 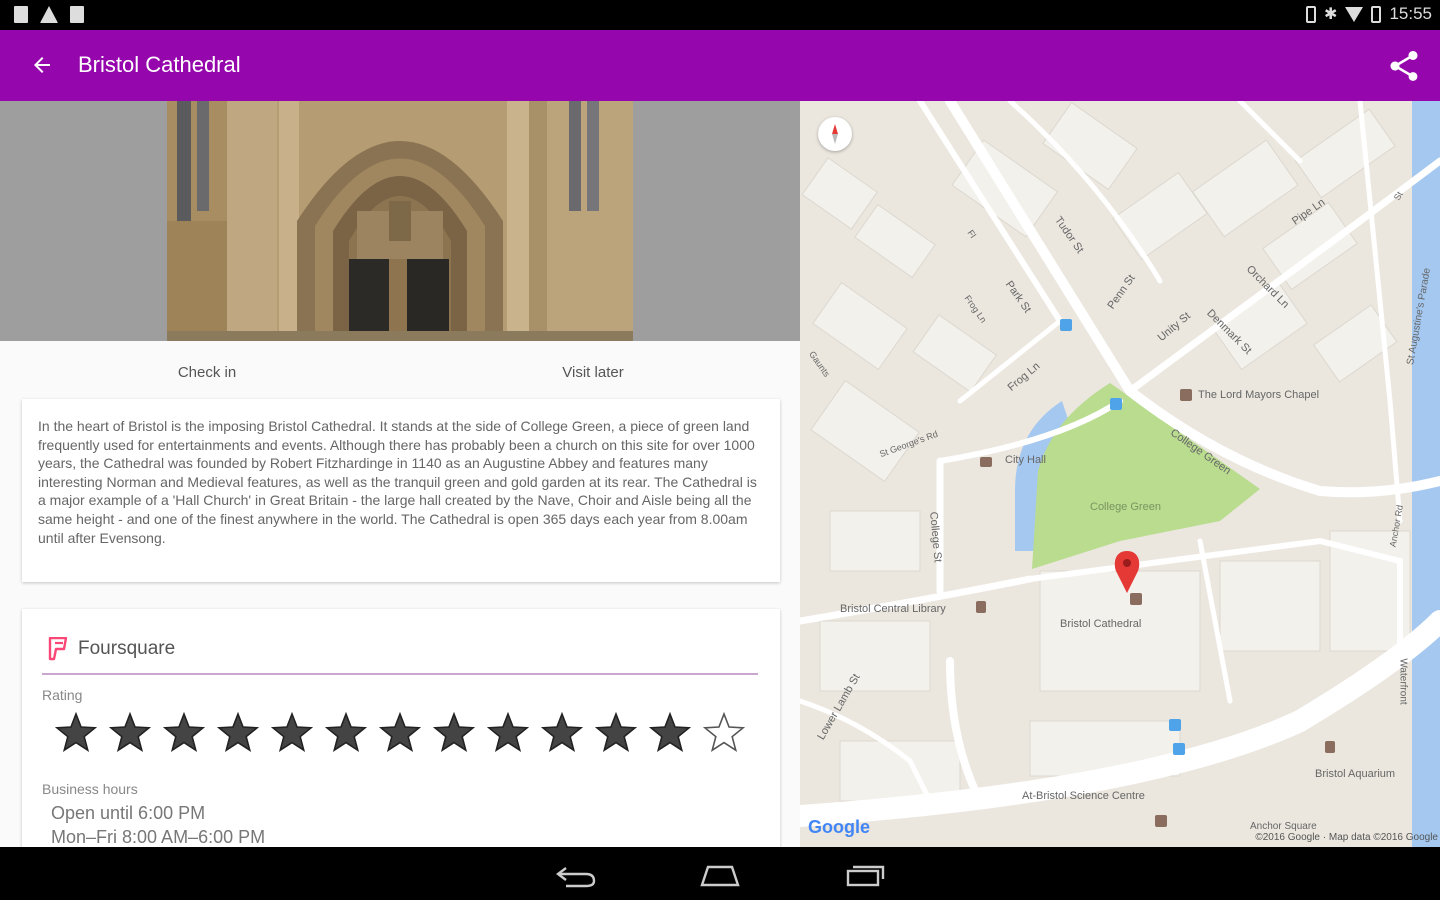 I want to click on status-bar: ✱ 15:55, so click(x=720, y=15).